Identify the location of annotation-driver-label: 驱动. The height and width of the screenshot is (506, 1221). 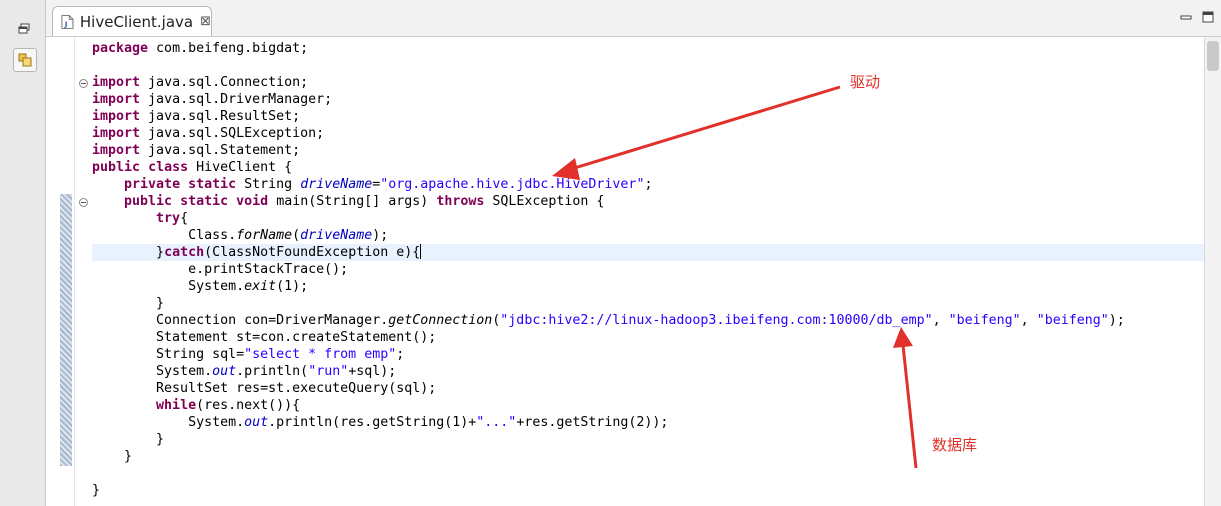
(865, 82).